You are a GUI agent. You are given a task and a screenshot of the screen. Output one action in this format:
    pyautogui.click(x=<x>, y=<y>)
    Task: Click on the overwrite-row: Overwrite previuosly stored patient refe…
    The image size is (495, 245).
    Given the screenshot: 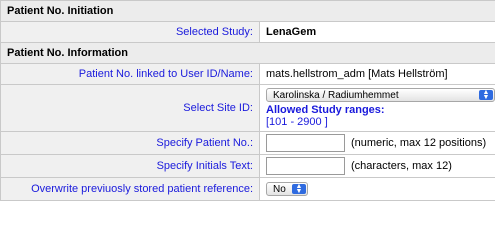 What is the action you would take?
    pyautogui.click(x=247, y=189)
    